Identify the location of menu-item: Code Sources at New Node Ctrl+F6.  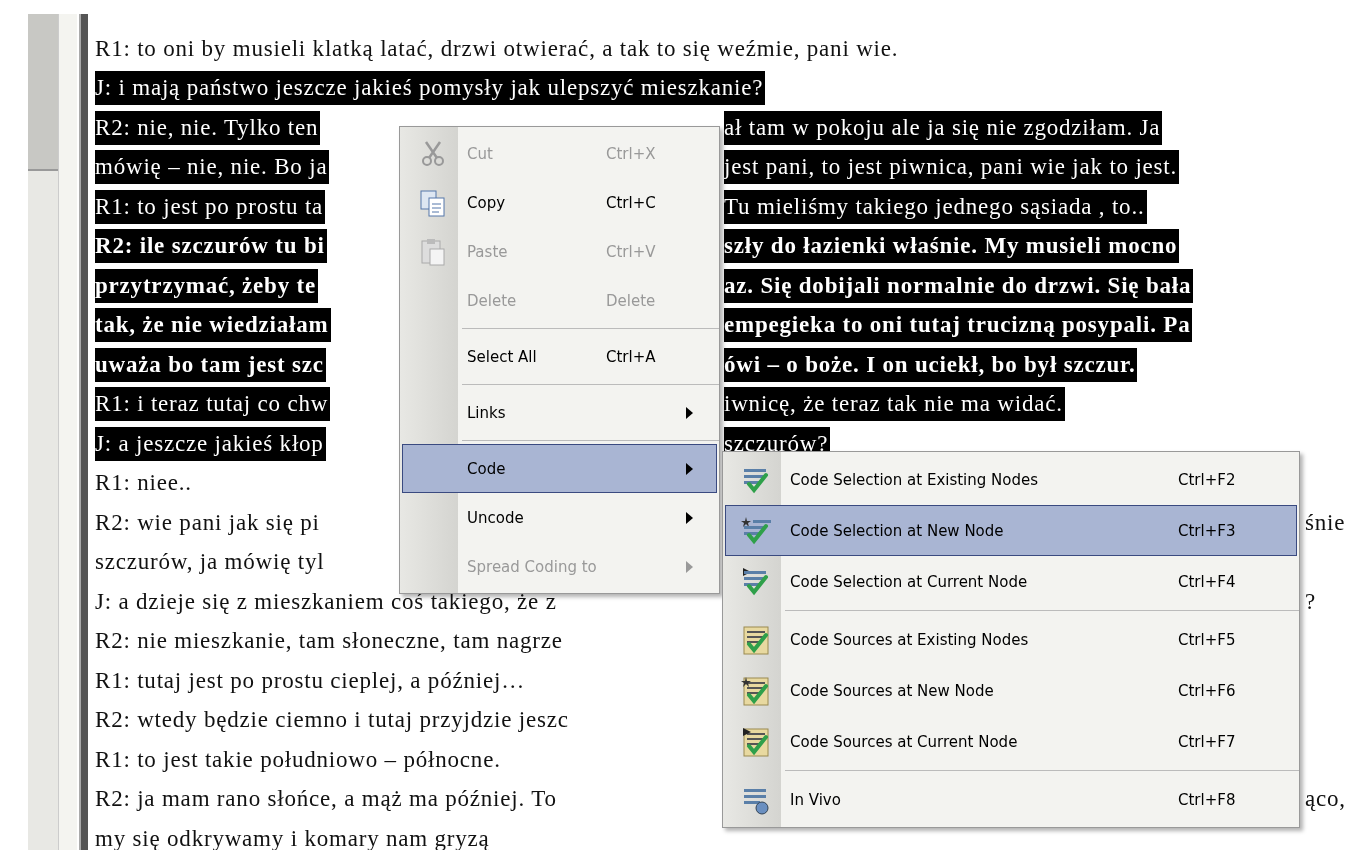
(1011, 690).